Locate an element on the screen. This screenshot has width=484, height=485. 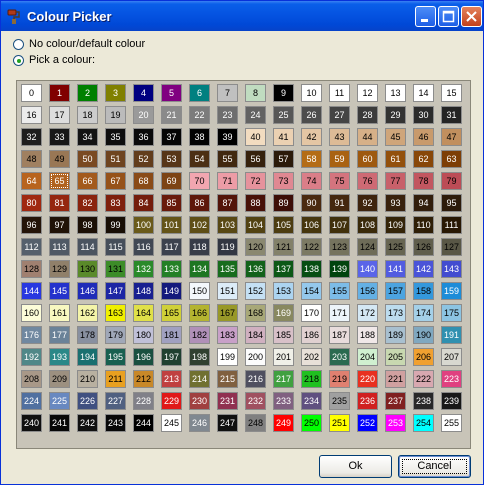
colour-swatch: 51 is located at coordinates (115, 159).